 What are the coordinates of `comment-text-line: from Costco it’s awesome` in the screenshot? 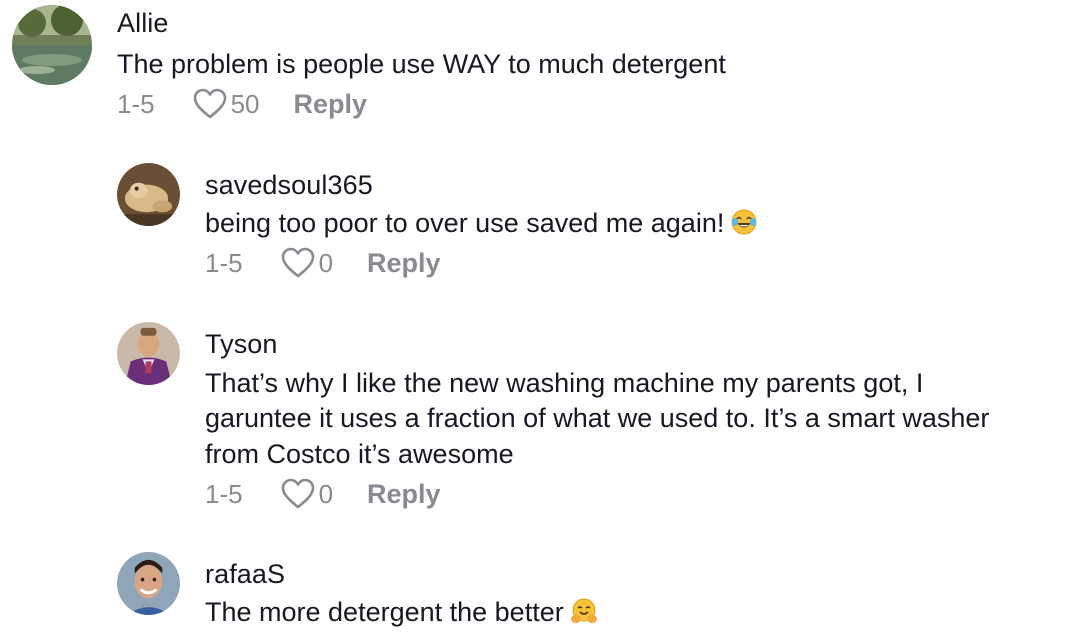 It's located at (359, 454).